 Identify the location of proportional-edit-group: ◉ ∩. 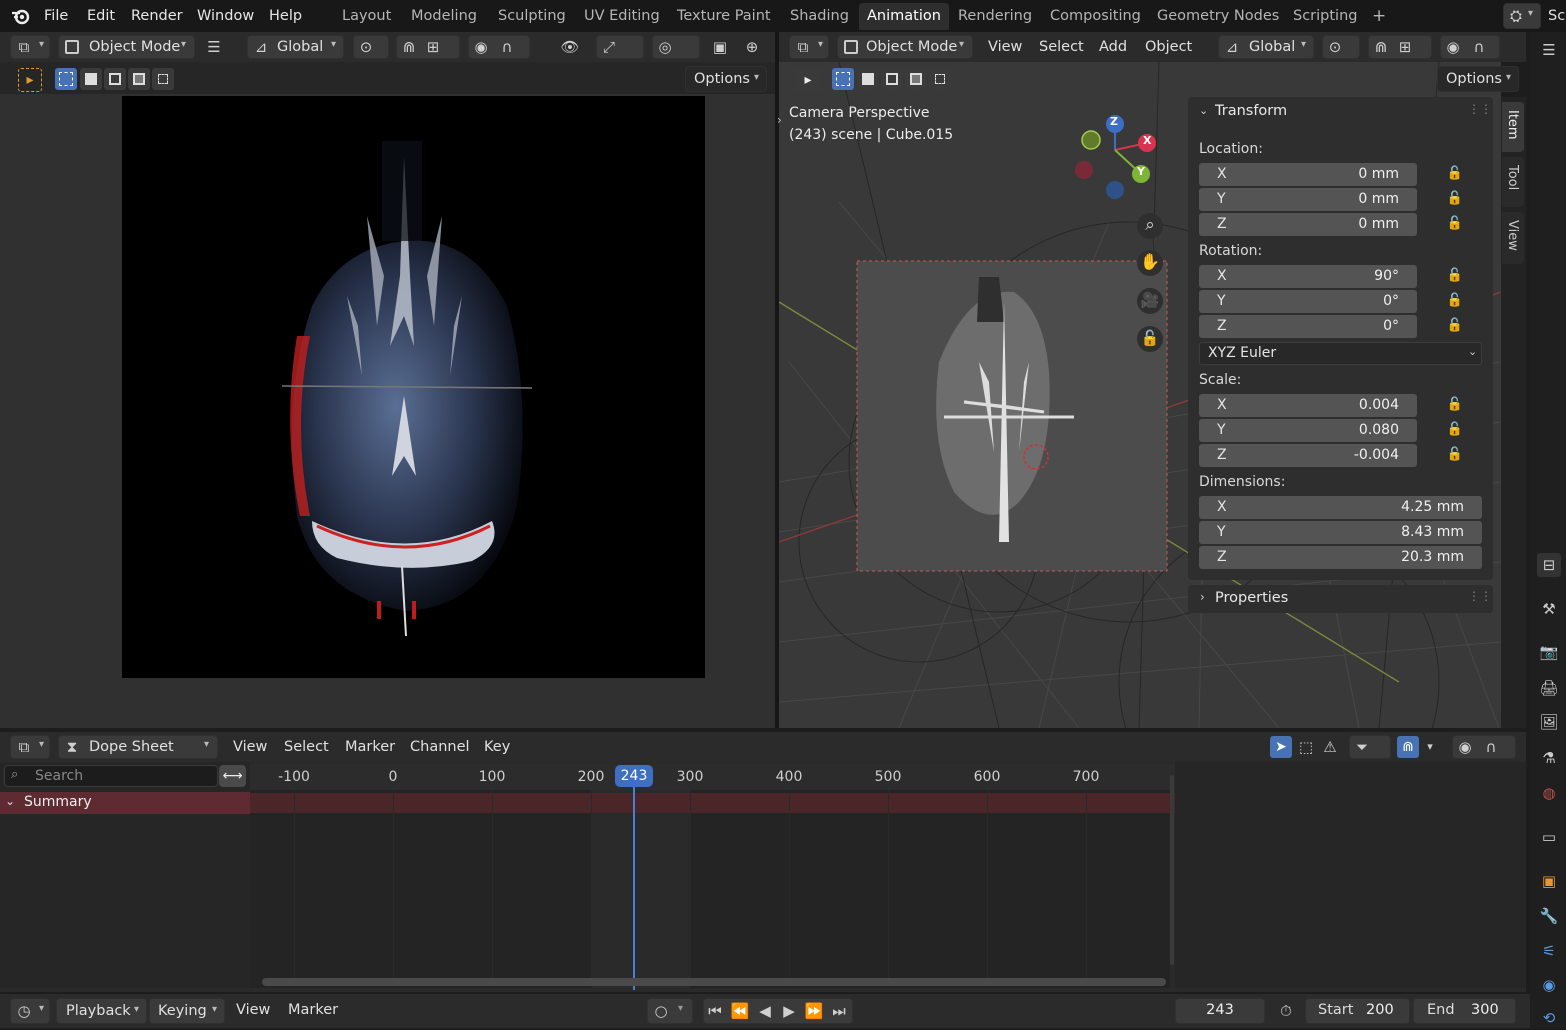
(499, 47).